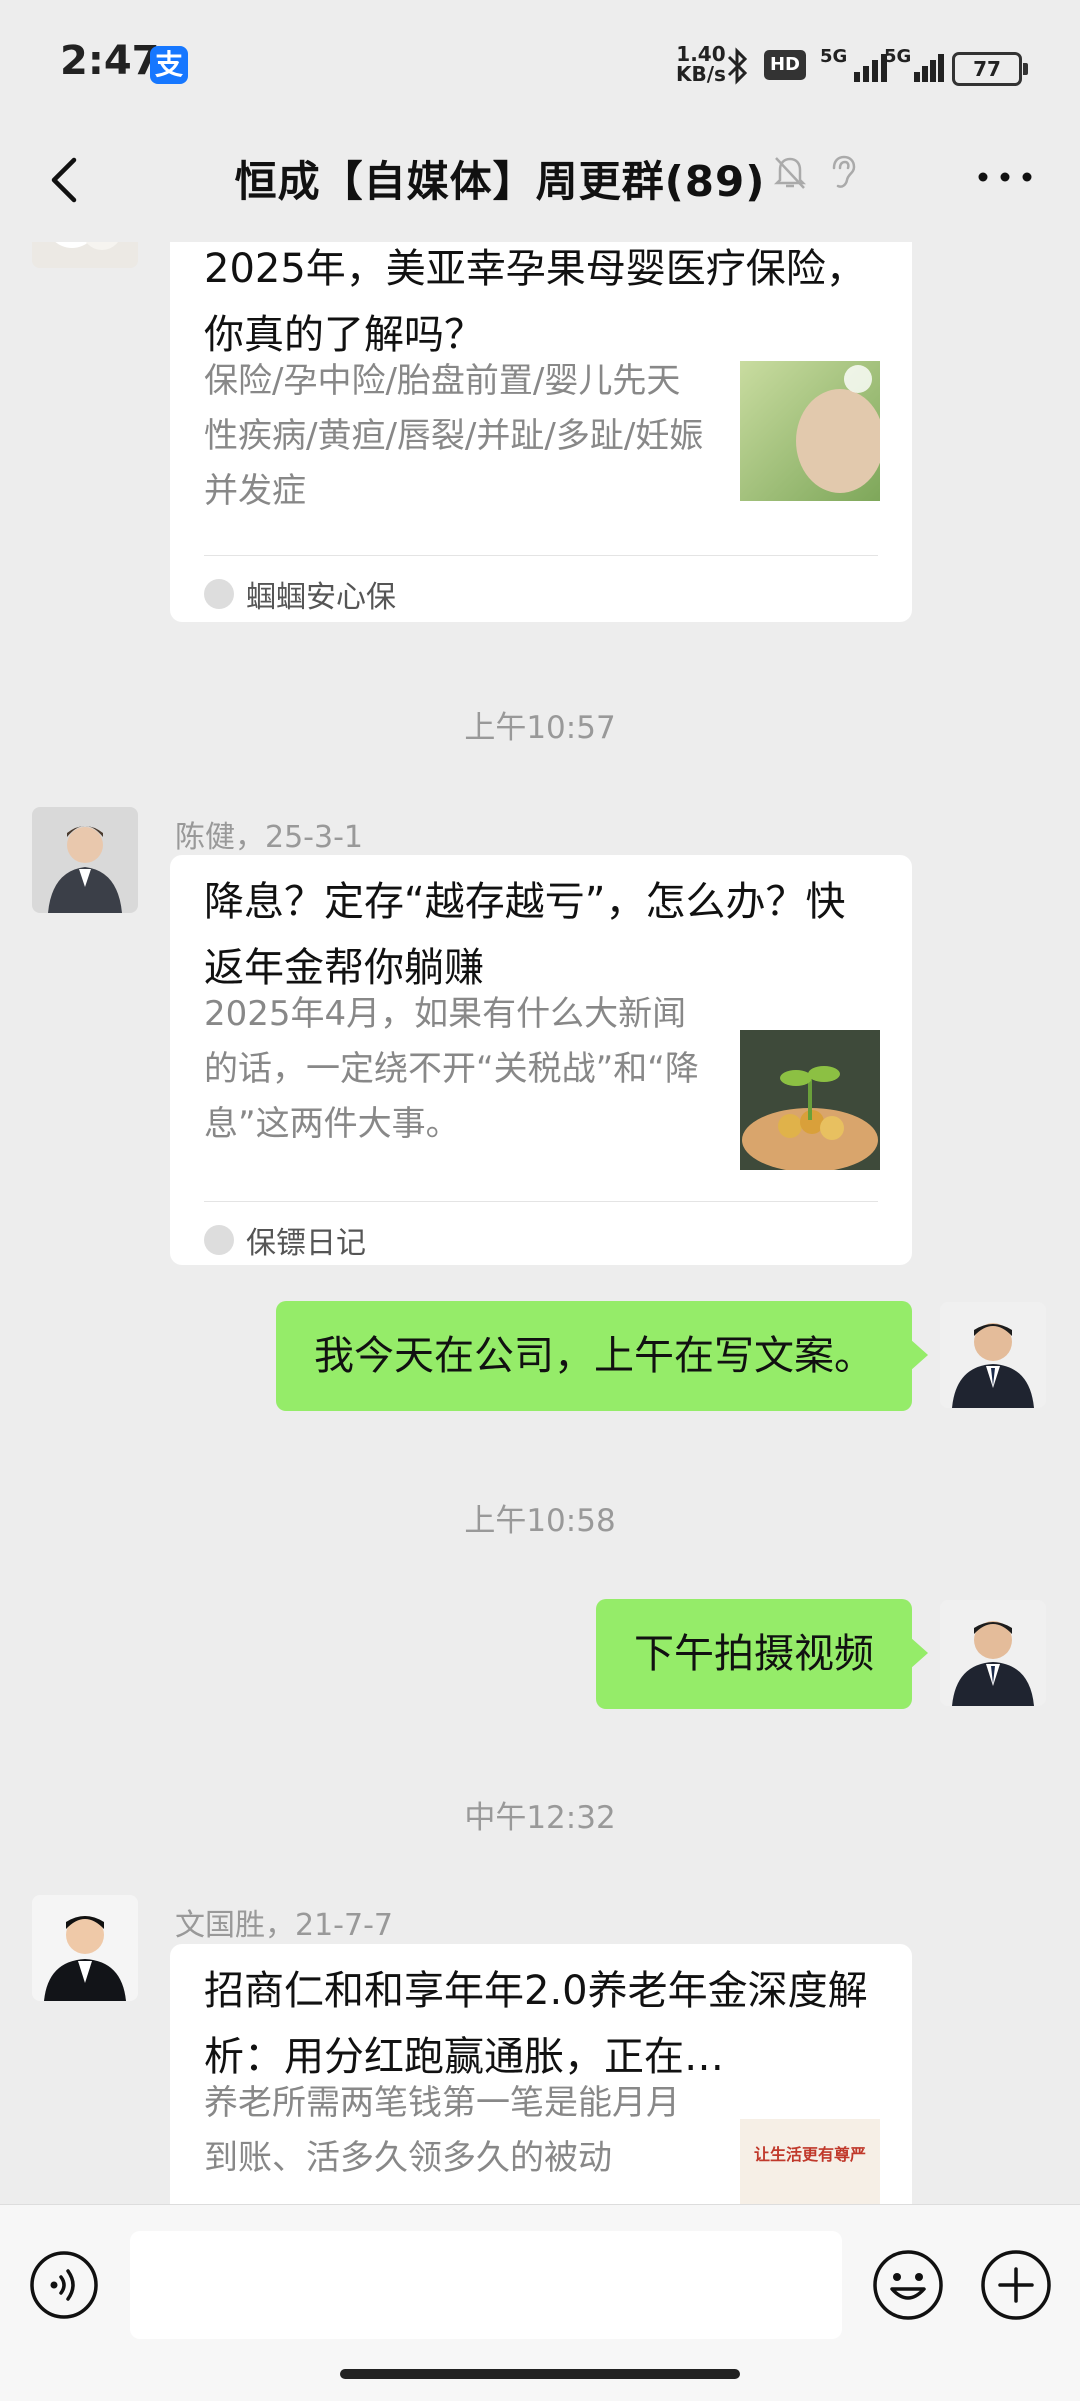 Image resolution: width=1080 pixels, height=2401 pixels. What do you see at coordinates (540, 1521) in the screenshot?
I see `timestamp: 上午10:58` at bounding box center [540, 1521].